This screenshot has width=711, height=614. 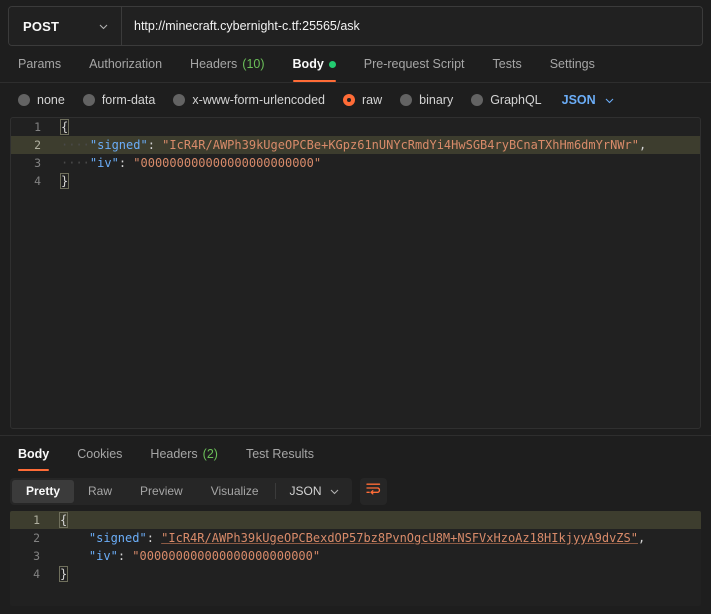 I want to click on response-format-dropdown: JSON, so click(x=314, y=491).